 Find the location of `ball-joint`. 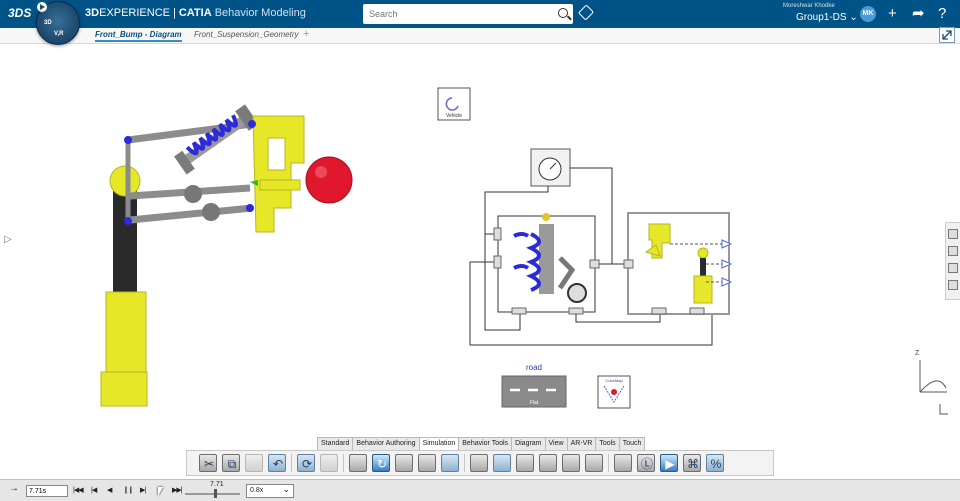

ball-joint is located at coordinates (125, 181).